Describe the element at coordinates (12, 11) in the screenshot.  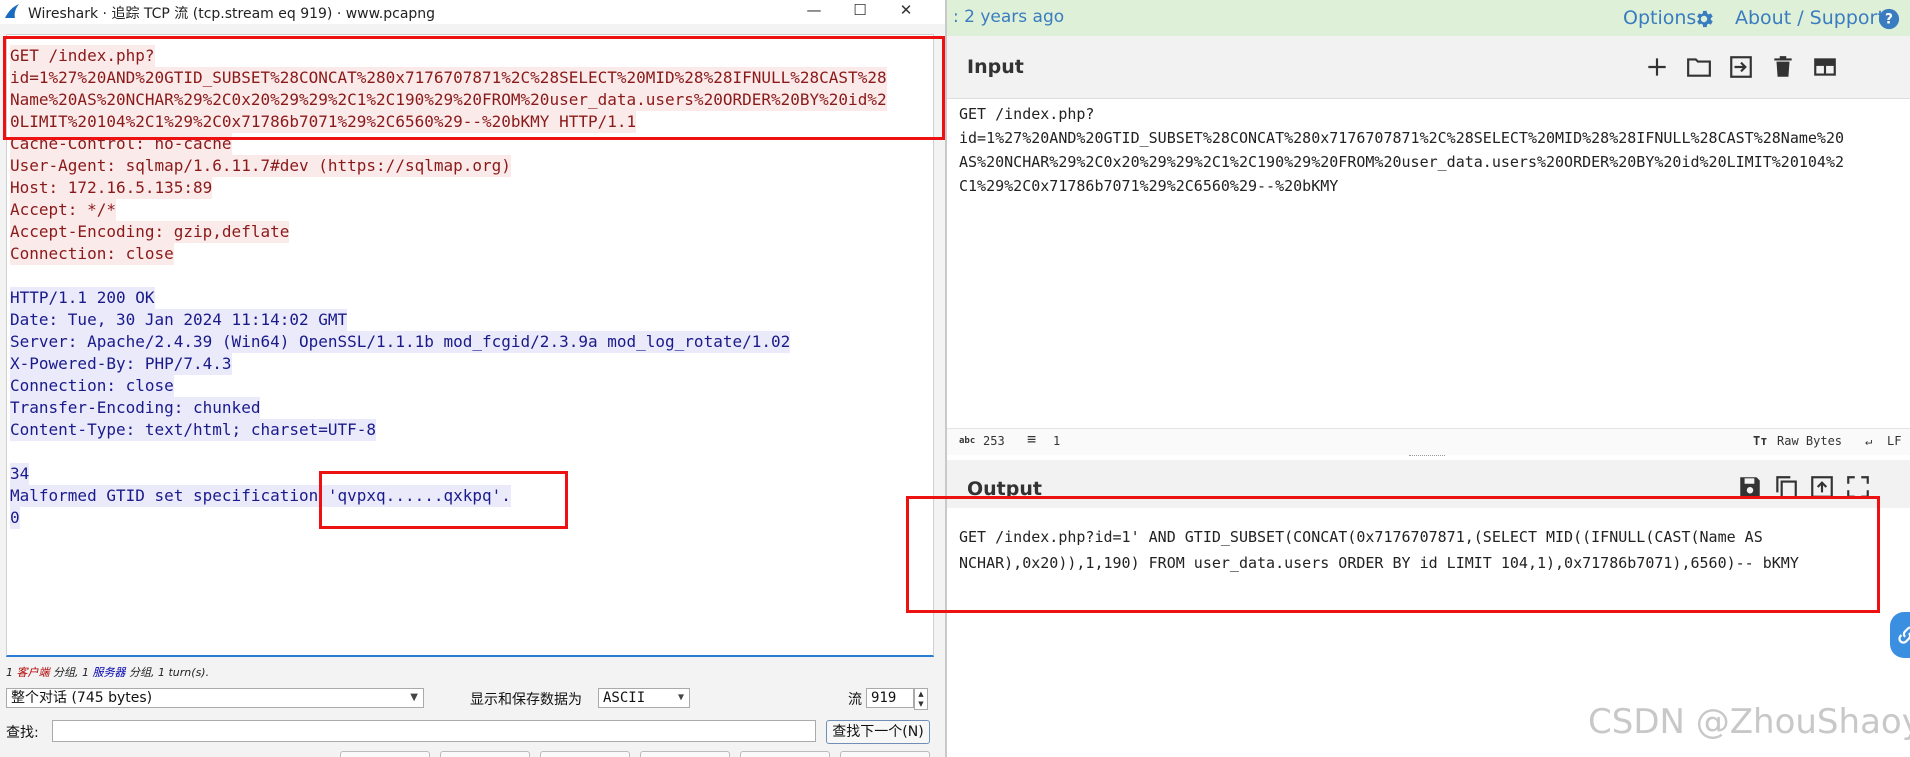
I see `wireshark-fin-icon` at that location.